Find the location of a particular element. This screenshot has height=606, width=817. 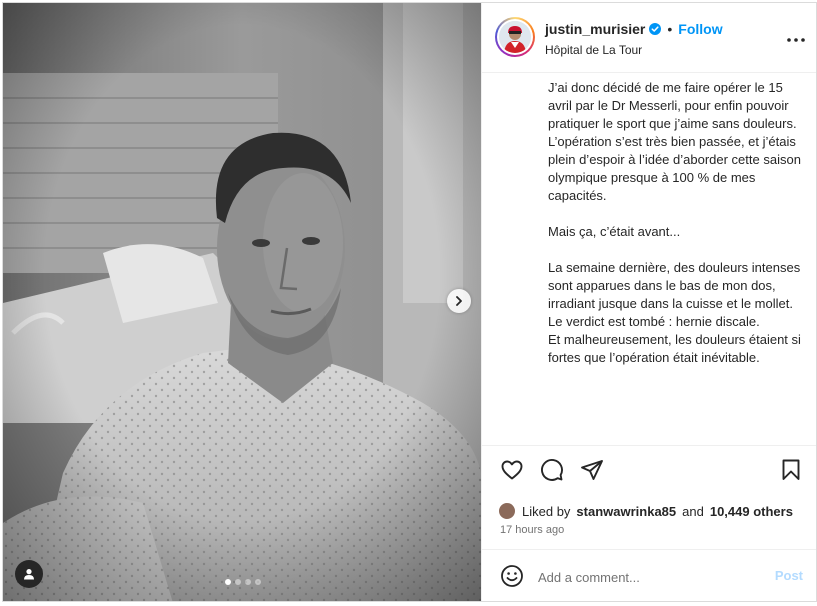

follow-button: Follow is located at coordinates (700, 29).